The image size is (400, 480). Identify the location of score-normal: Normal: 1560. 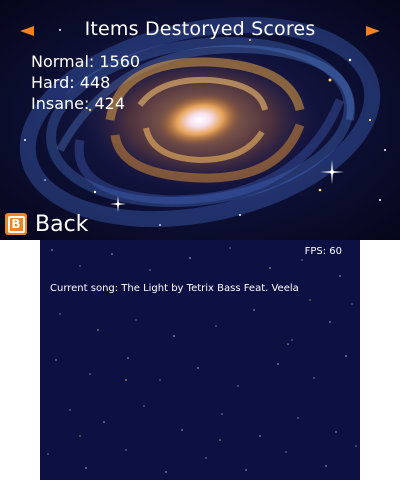
(86, 61).